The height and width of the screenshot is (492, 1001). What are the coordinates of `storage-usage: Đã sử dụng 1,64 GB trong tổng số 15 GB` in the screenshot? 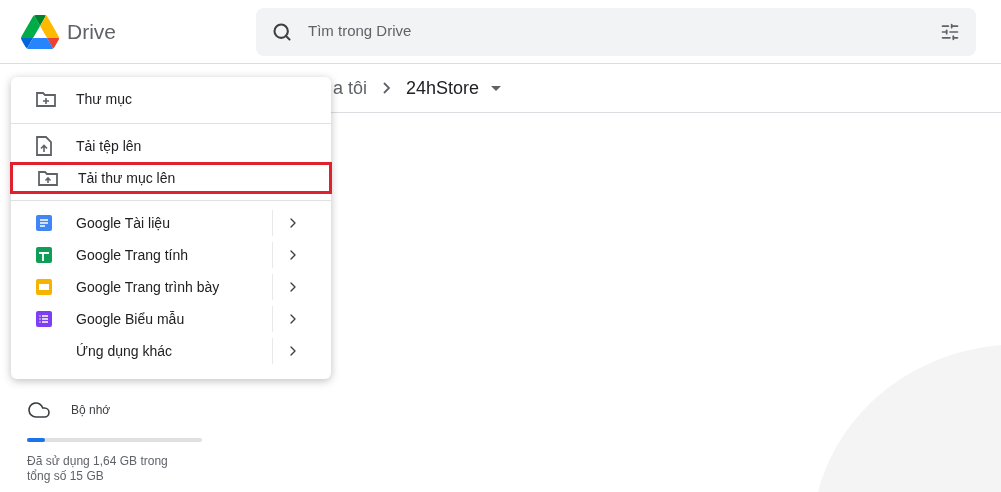 It's located at (98, 469).